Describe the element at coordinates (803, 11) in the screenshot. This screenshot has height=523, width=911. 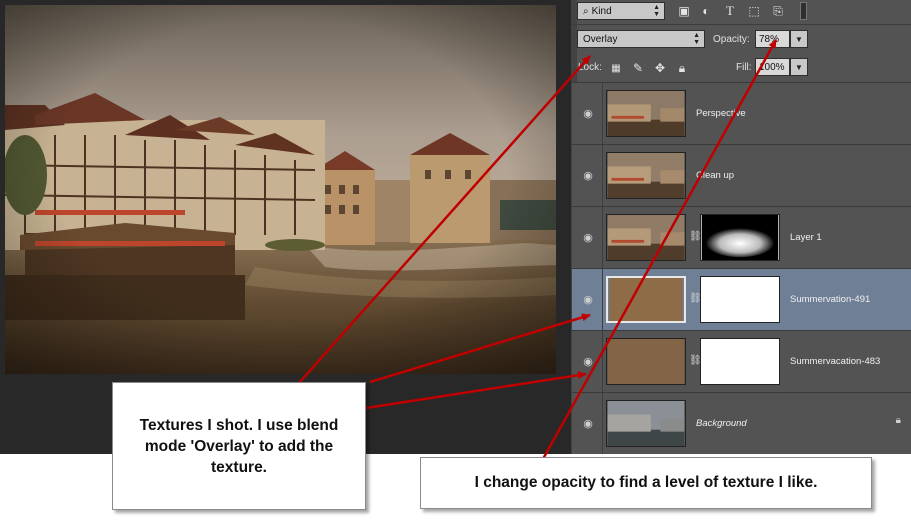
I see `filter-toggle-switch` at that location.